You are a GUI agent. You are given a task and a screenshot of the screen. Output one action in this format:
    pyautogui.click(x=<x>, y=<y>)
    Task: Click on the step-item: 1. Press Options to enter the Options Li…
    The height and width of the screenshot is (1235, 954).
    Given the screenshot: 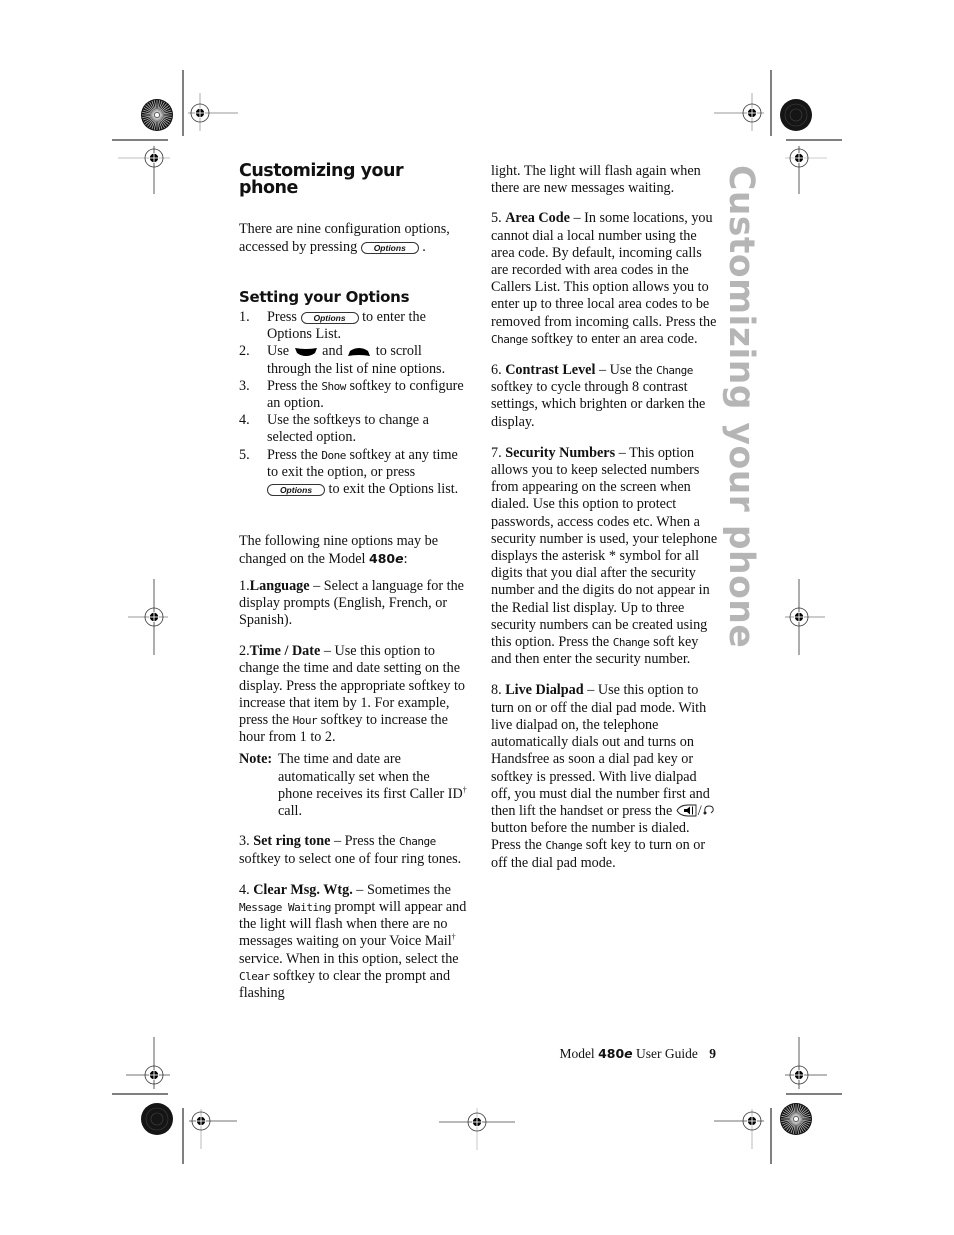 What is the action you would take?
    pyautogui.click(x=353, y=326)
    